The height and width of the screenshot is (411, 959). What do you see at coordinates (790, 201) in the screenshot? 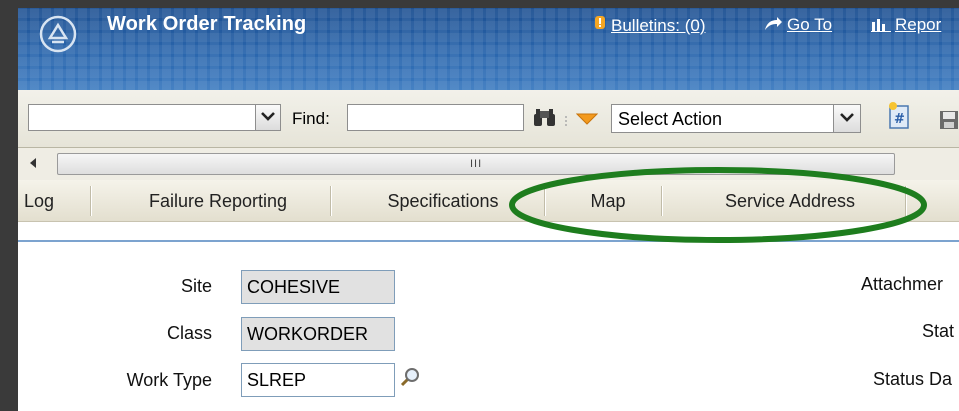
I see `tab-service-address: Service Address` at bounding box center [790, 201].